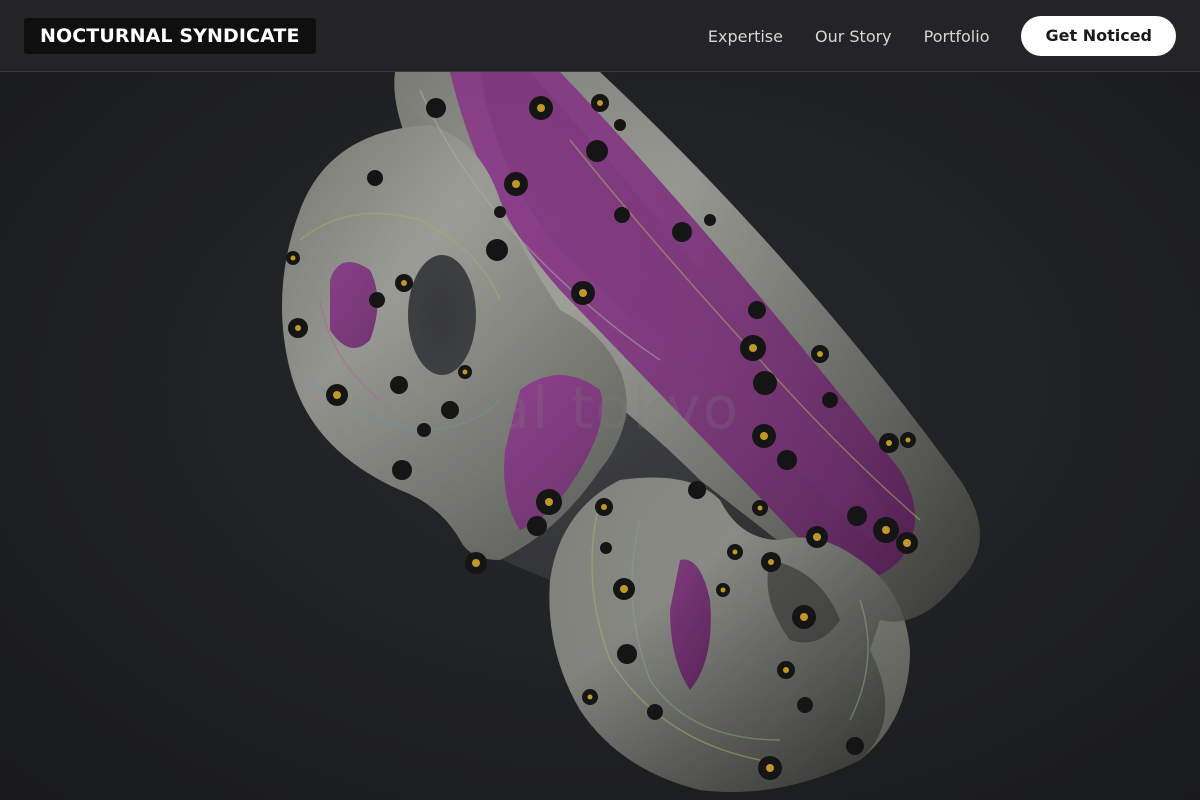  Describe the element at coordinates (745, 36) in the screenshot. I see `nav-link-expertise: Expertise` at that location.